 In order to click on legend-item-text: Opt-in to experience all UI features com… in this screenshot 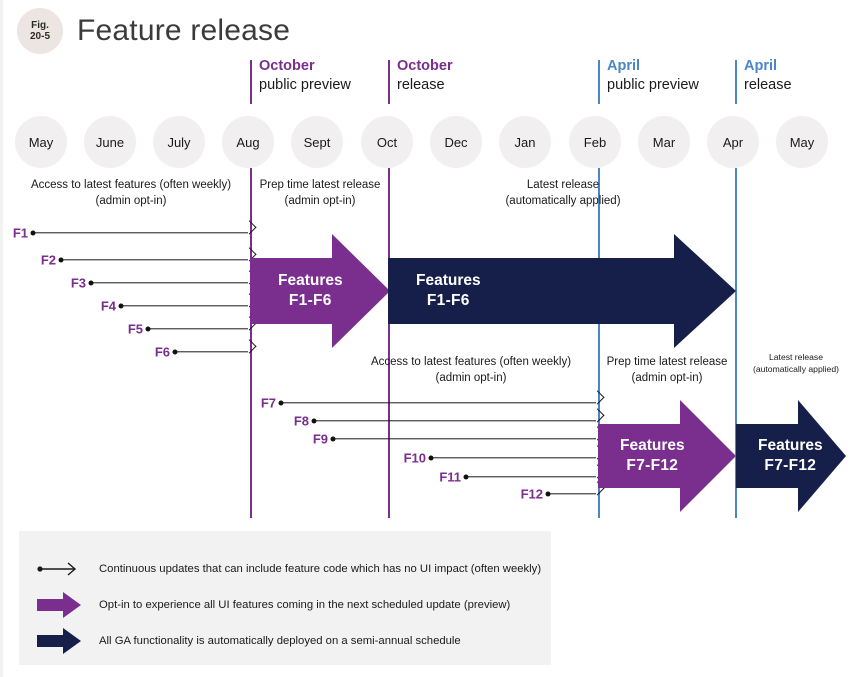, I will do `click(305, 605)`.